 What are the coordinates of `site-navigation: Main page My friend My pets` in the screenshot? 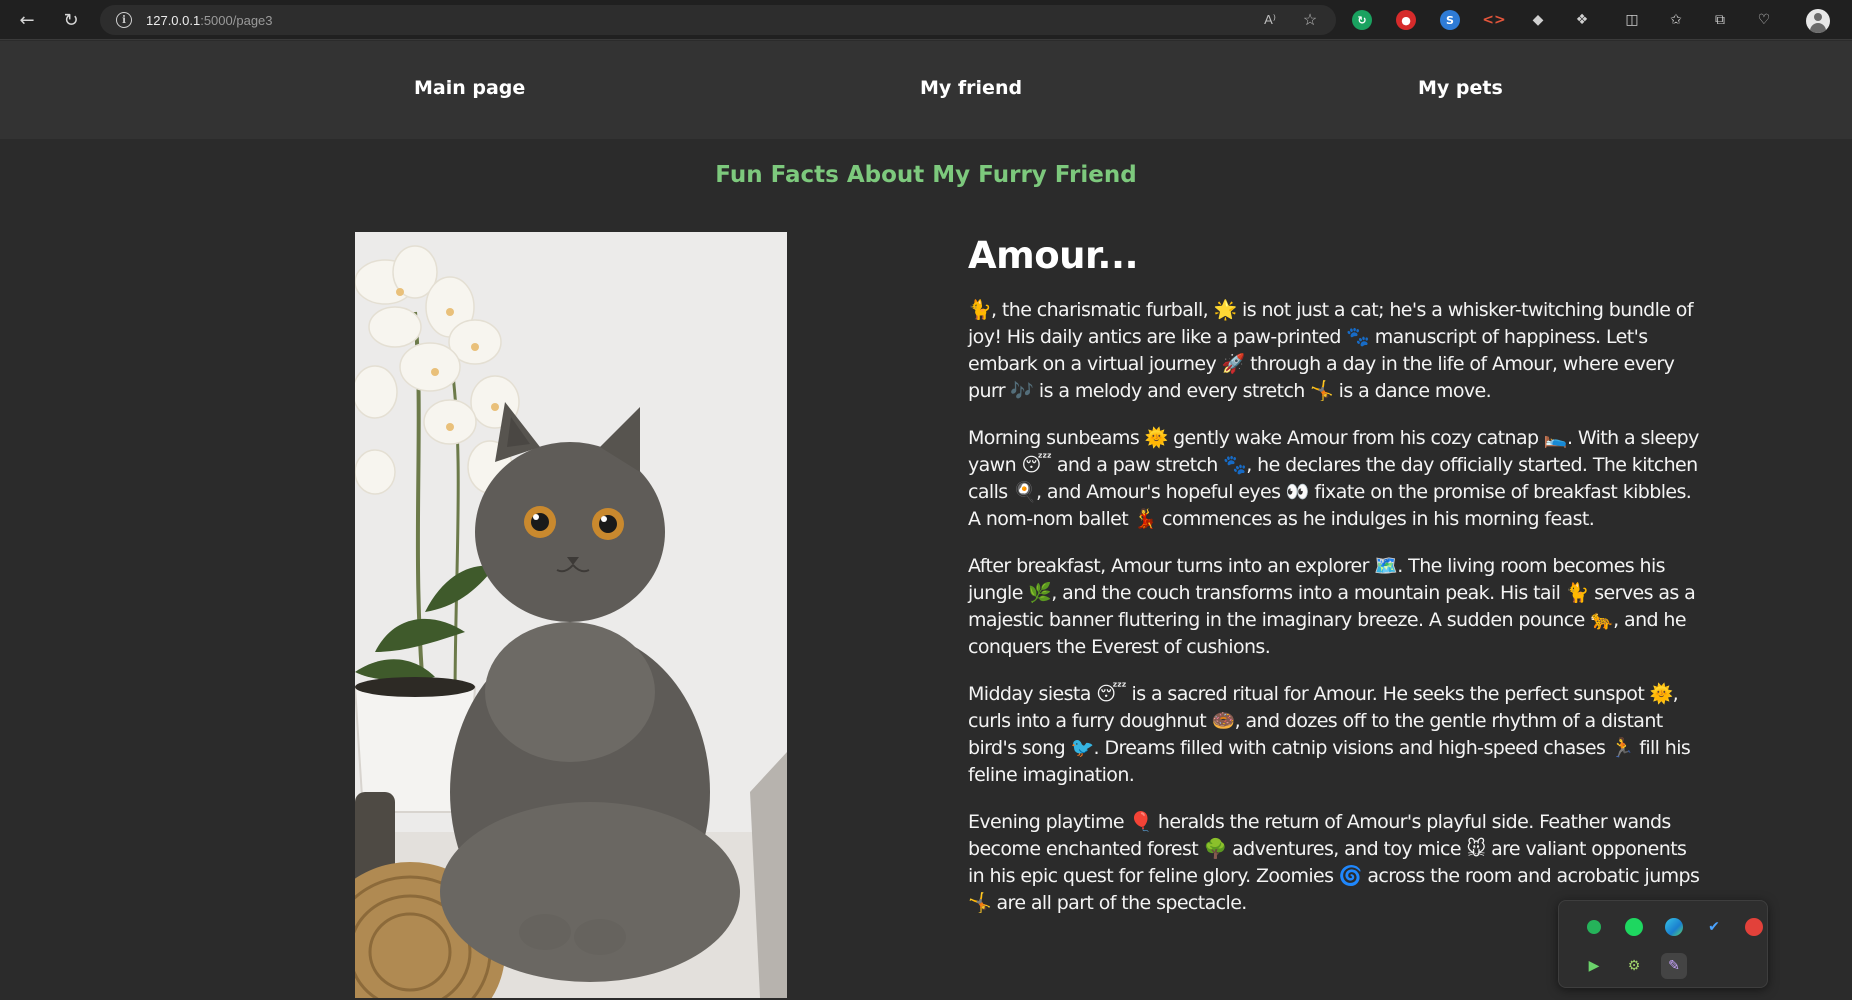 It's located at (926, 90).